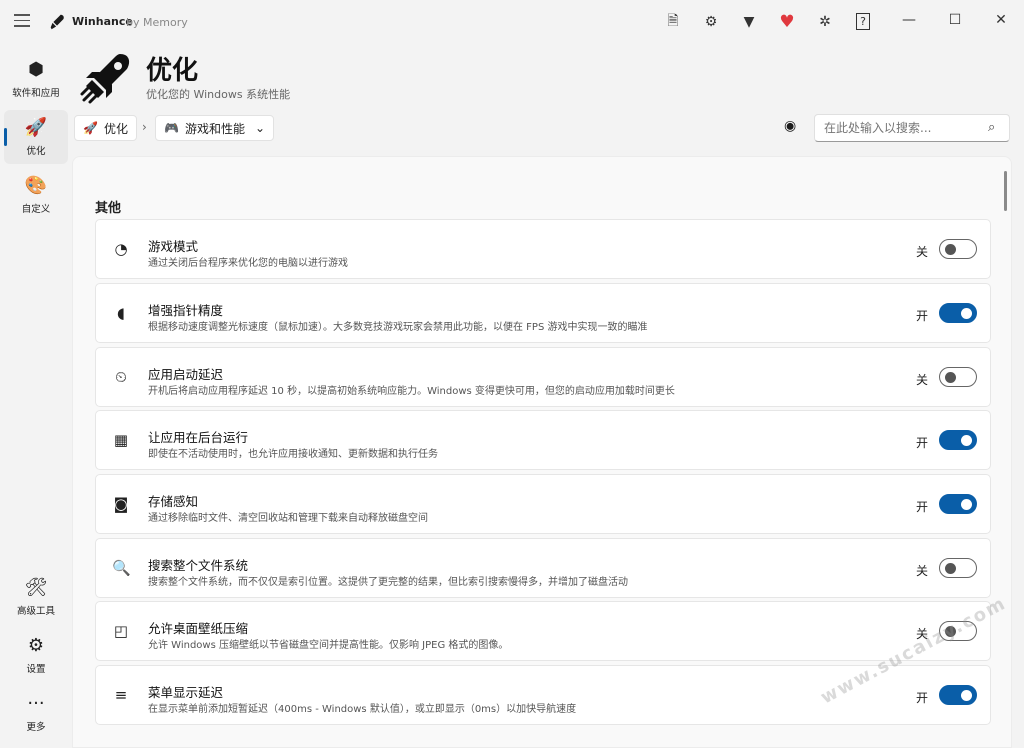 This screenshot has height=748, width=1024. What do you see at coordinates (121, 313) in the screenshot?
I see `mouse-icon: ◖` at bounding box center [121, 313].